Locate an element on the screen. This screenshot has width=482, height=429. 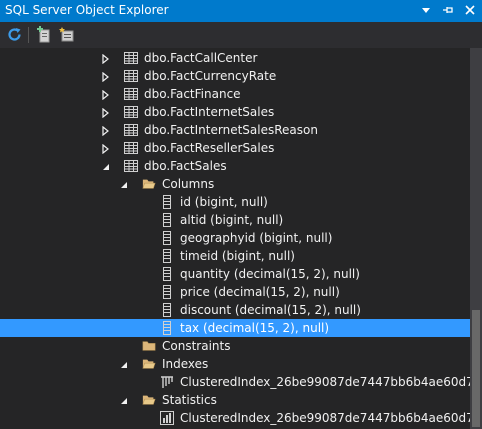
tree-node-label: dbo.FactCallCenter is located at coordinates (201, 58).